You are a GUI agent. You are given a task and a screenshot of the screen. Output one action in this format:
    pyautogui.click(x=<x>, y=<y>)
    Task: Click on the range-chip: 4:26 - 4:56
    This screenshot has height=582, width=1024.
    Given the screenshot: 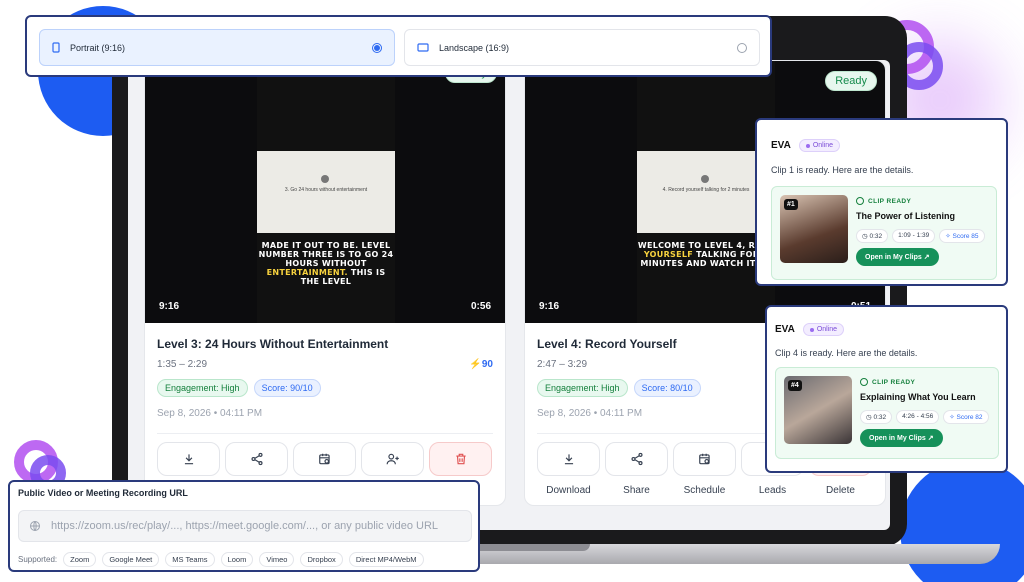 What is the action you would take?
    pyautogui.click(x=918, y=417)
    